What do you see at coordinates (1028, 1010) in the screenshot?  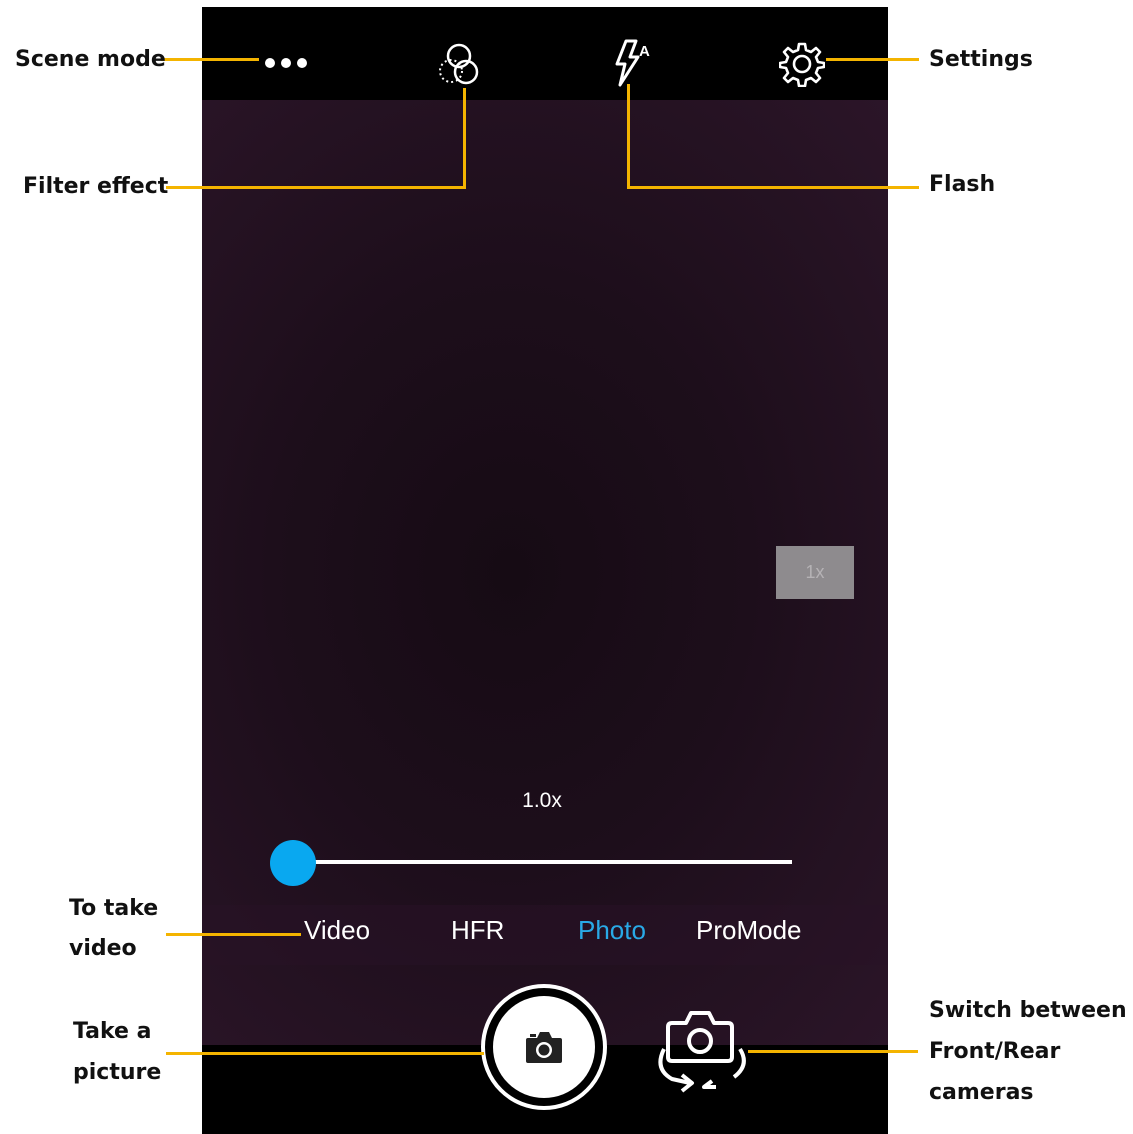 I see `label-switch-line1: Switch between` at bounding box center [1028, 1010].